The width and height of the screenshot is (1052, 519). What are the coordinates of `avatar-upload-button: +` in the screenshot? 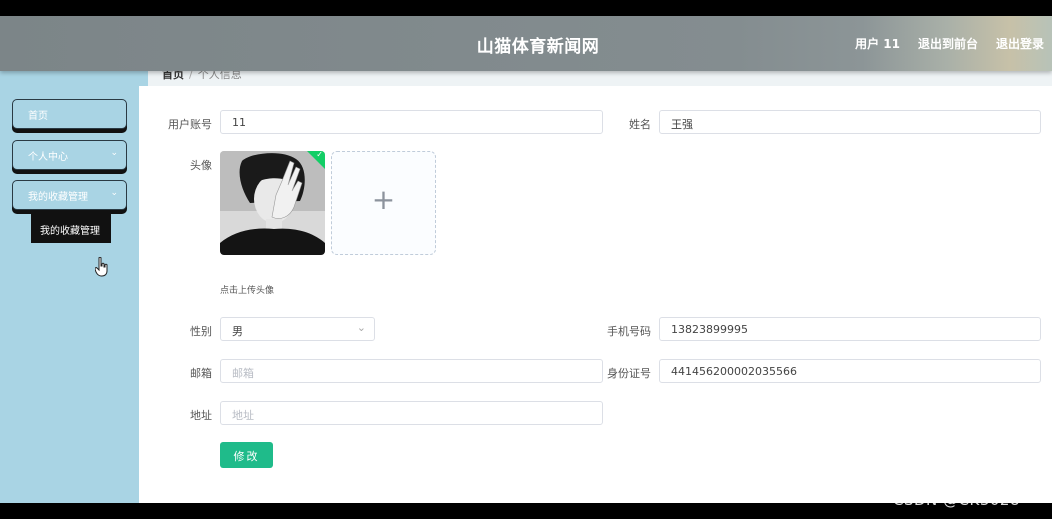 It's located at (383, 203).